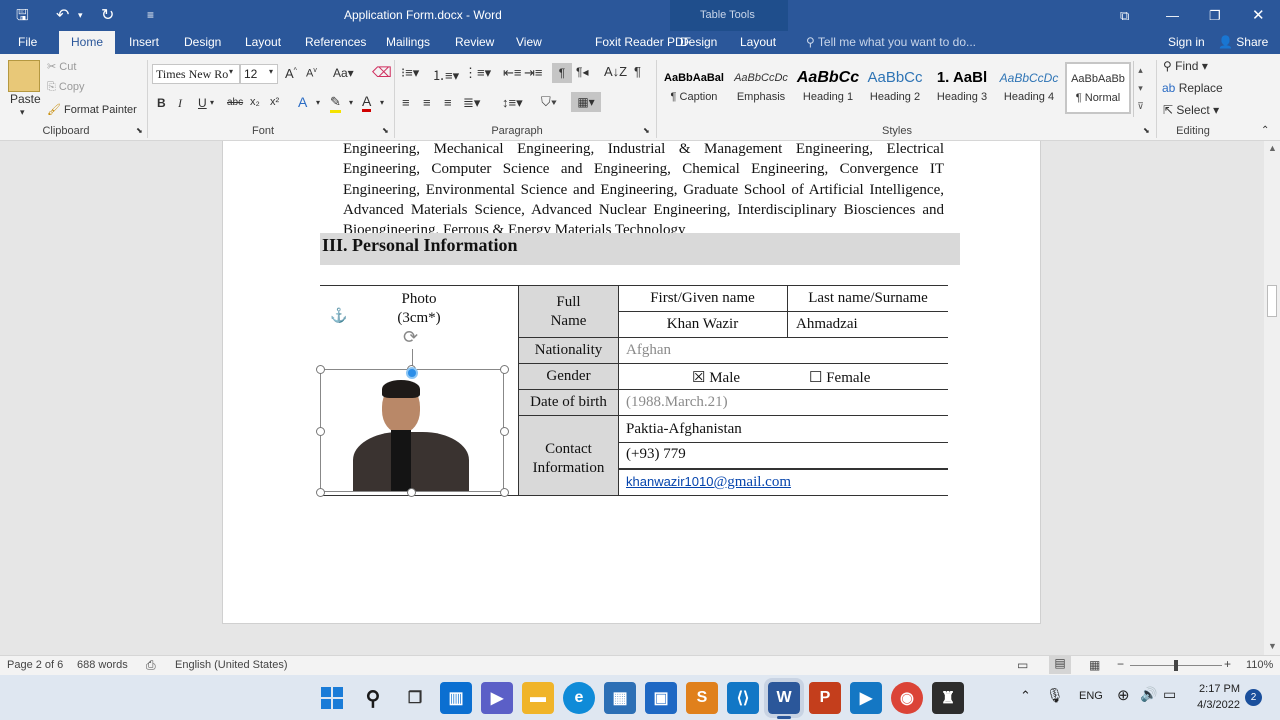 This screenshot has height=720, width=1280. What do you see at coordinates (698, 42) in the screenshot?
I see `tab-table-design: Design` at bounding box center [698, 42].